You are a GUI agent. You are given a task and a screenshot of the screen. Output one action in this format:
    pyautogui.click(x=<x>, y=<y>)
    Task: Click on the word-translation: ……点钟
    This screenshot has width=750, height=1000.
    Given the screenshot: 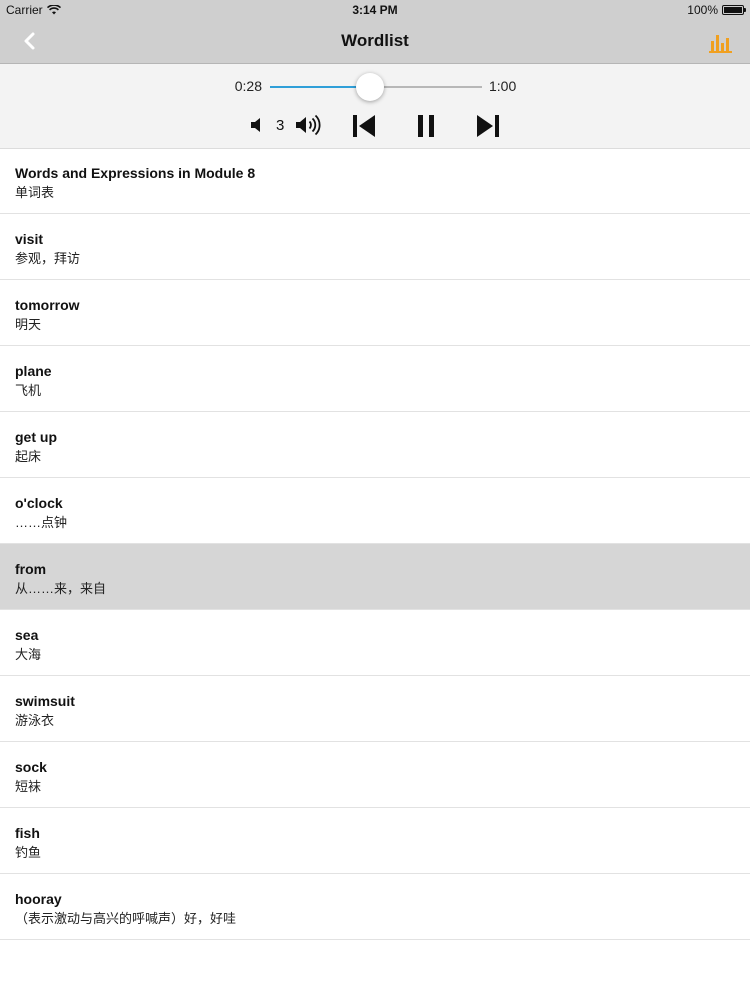 What is the action you would take?
    pyautogui.click(x=41, y=522)
    